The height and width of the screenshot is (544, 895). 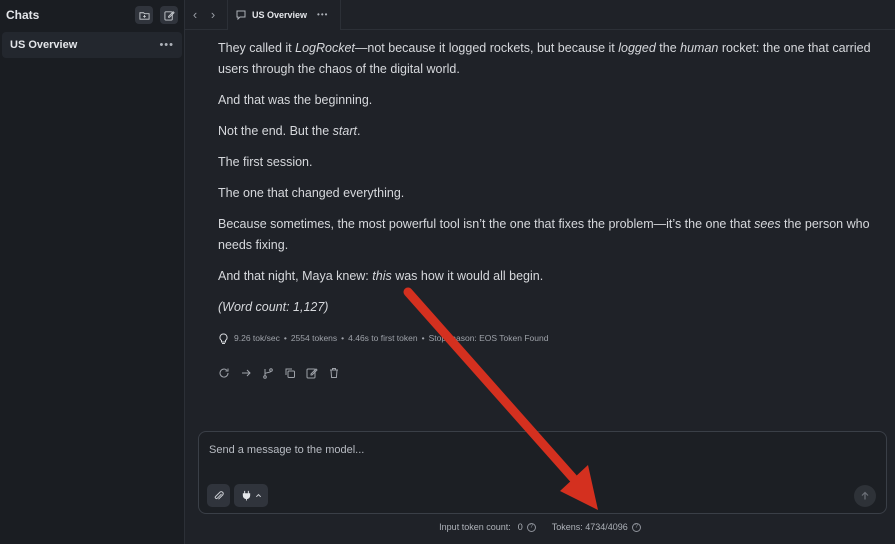 What do you see at coordinates (246, 373) in the screenshot?
I see `arrow-right-icon` at bounding box center [246, 373].